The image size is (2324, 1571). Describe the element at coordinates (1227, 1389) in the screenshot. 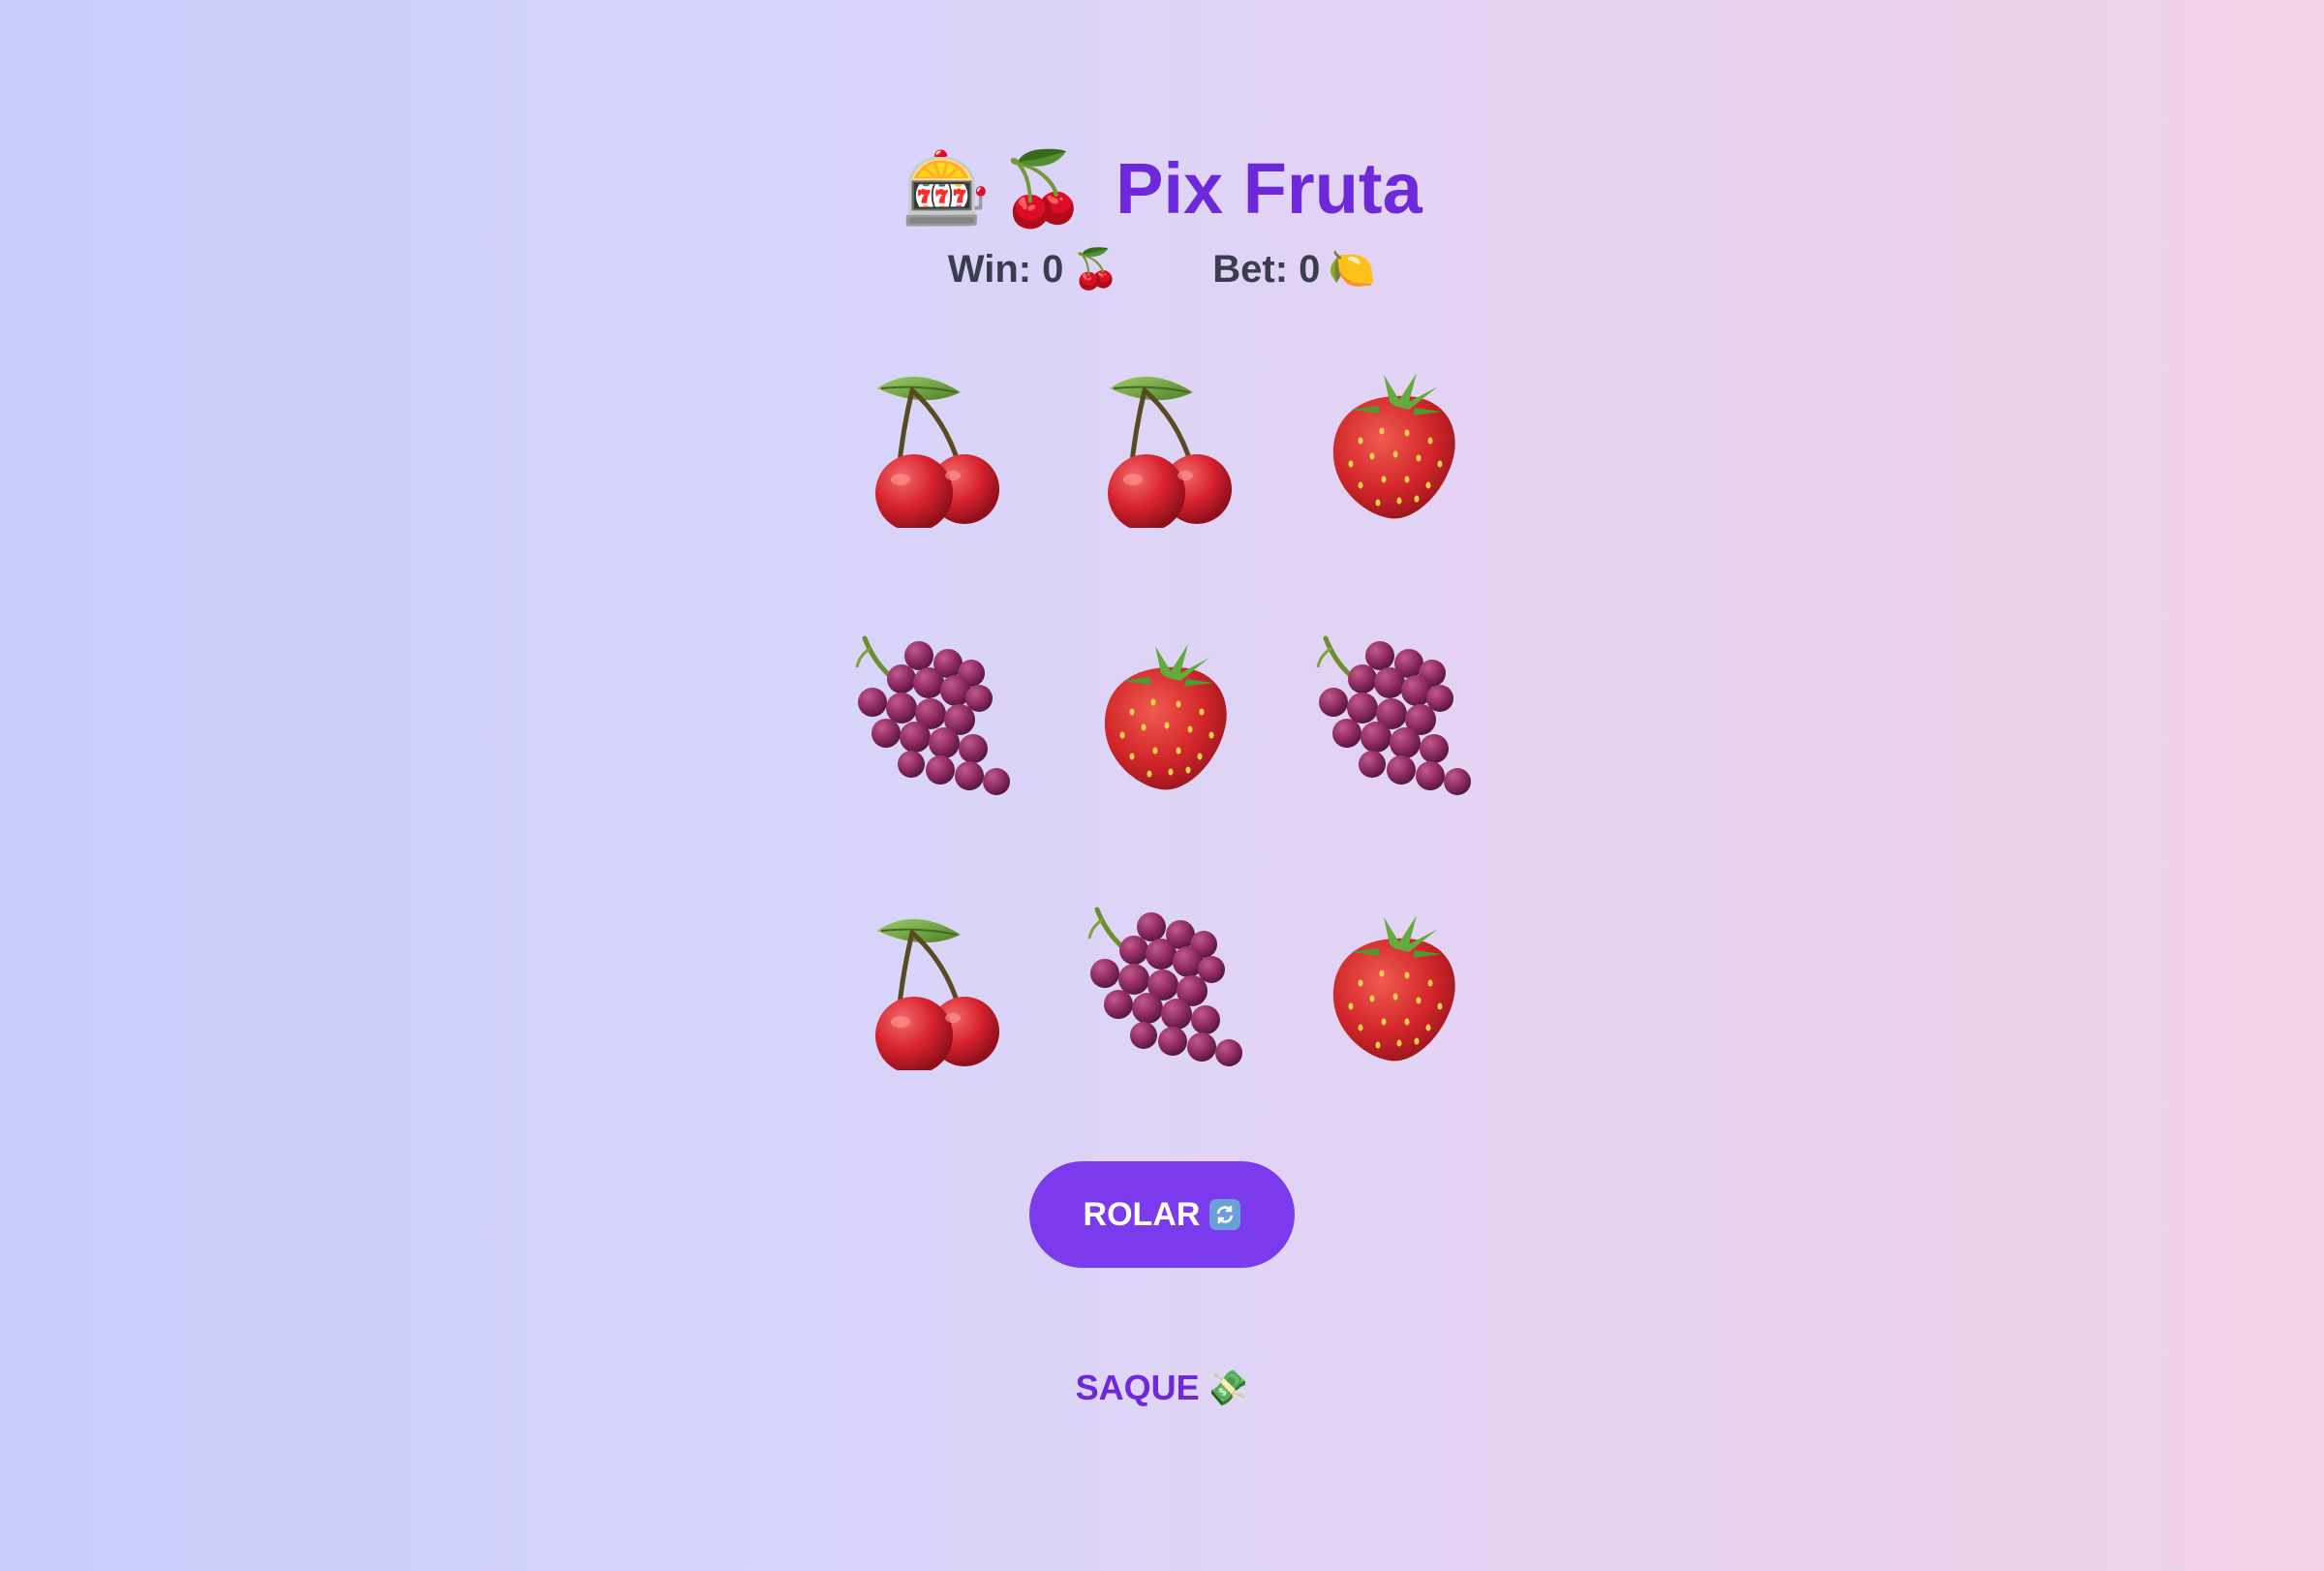

I see `money-with-wings-icon: 💸` at that location.